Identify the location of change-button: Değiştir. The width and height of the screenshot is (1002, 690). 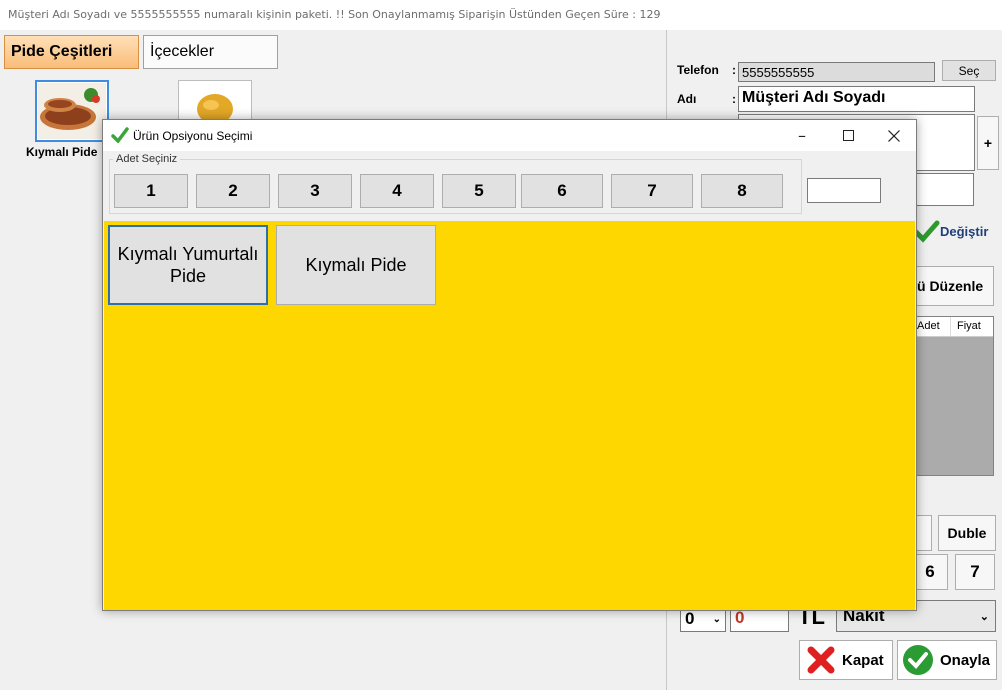
(957, 231).